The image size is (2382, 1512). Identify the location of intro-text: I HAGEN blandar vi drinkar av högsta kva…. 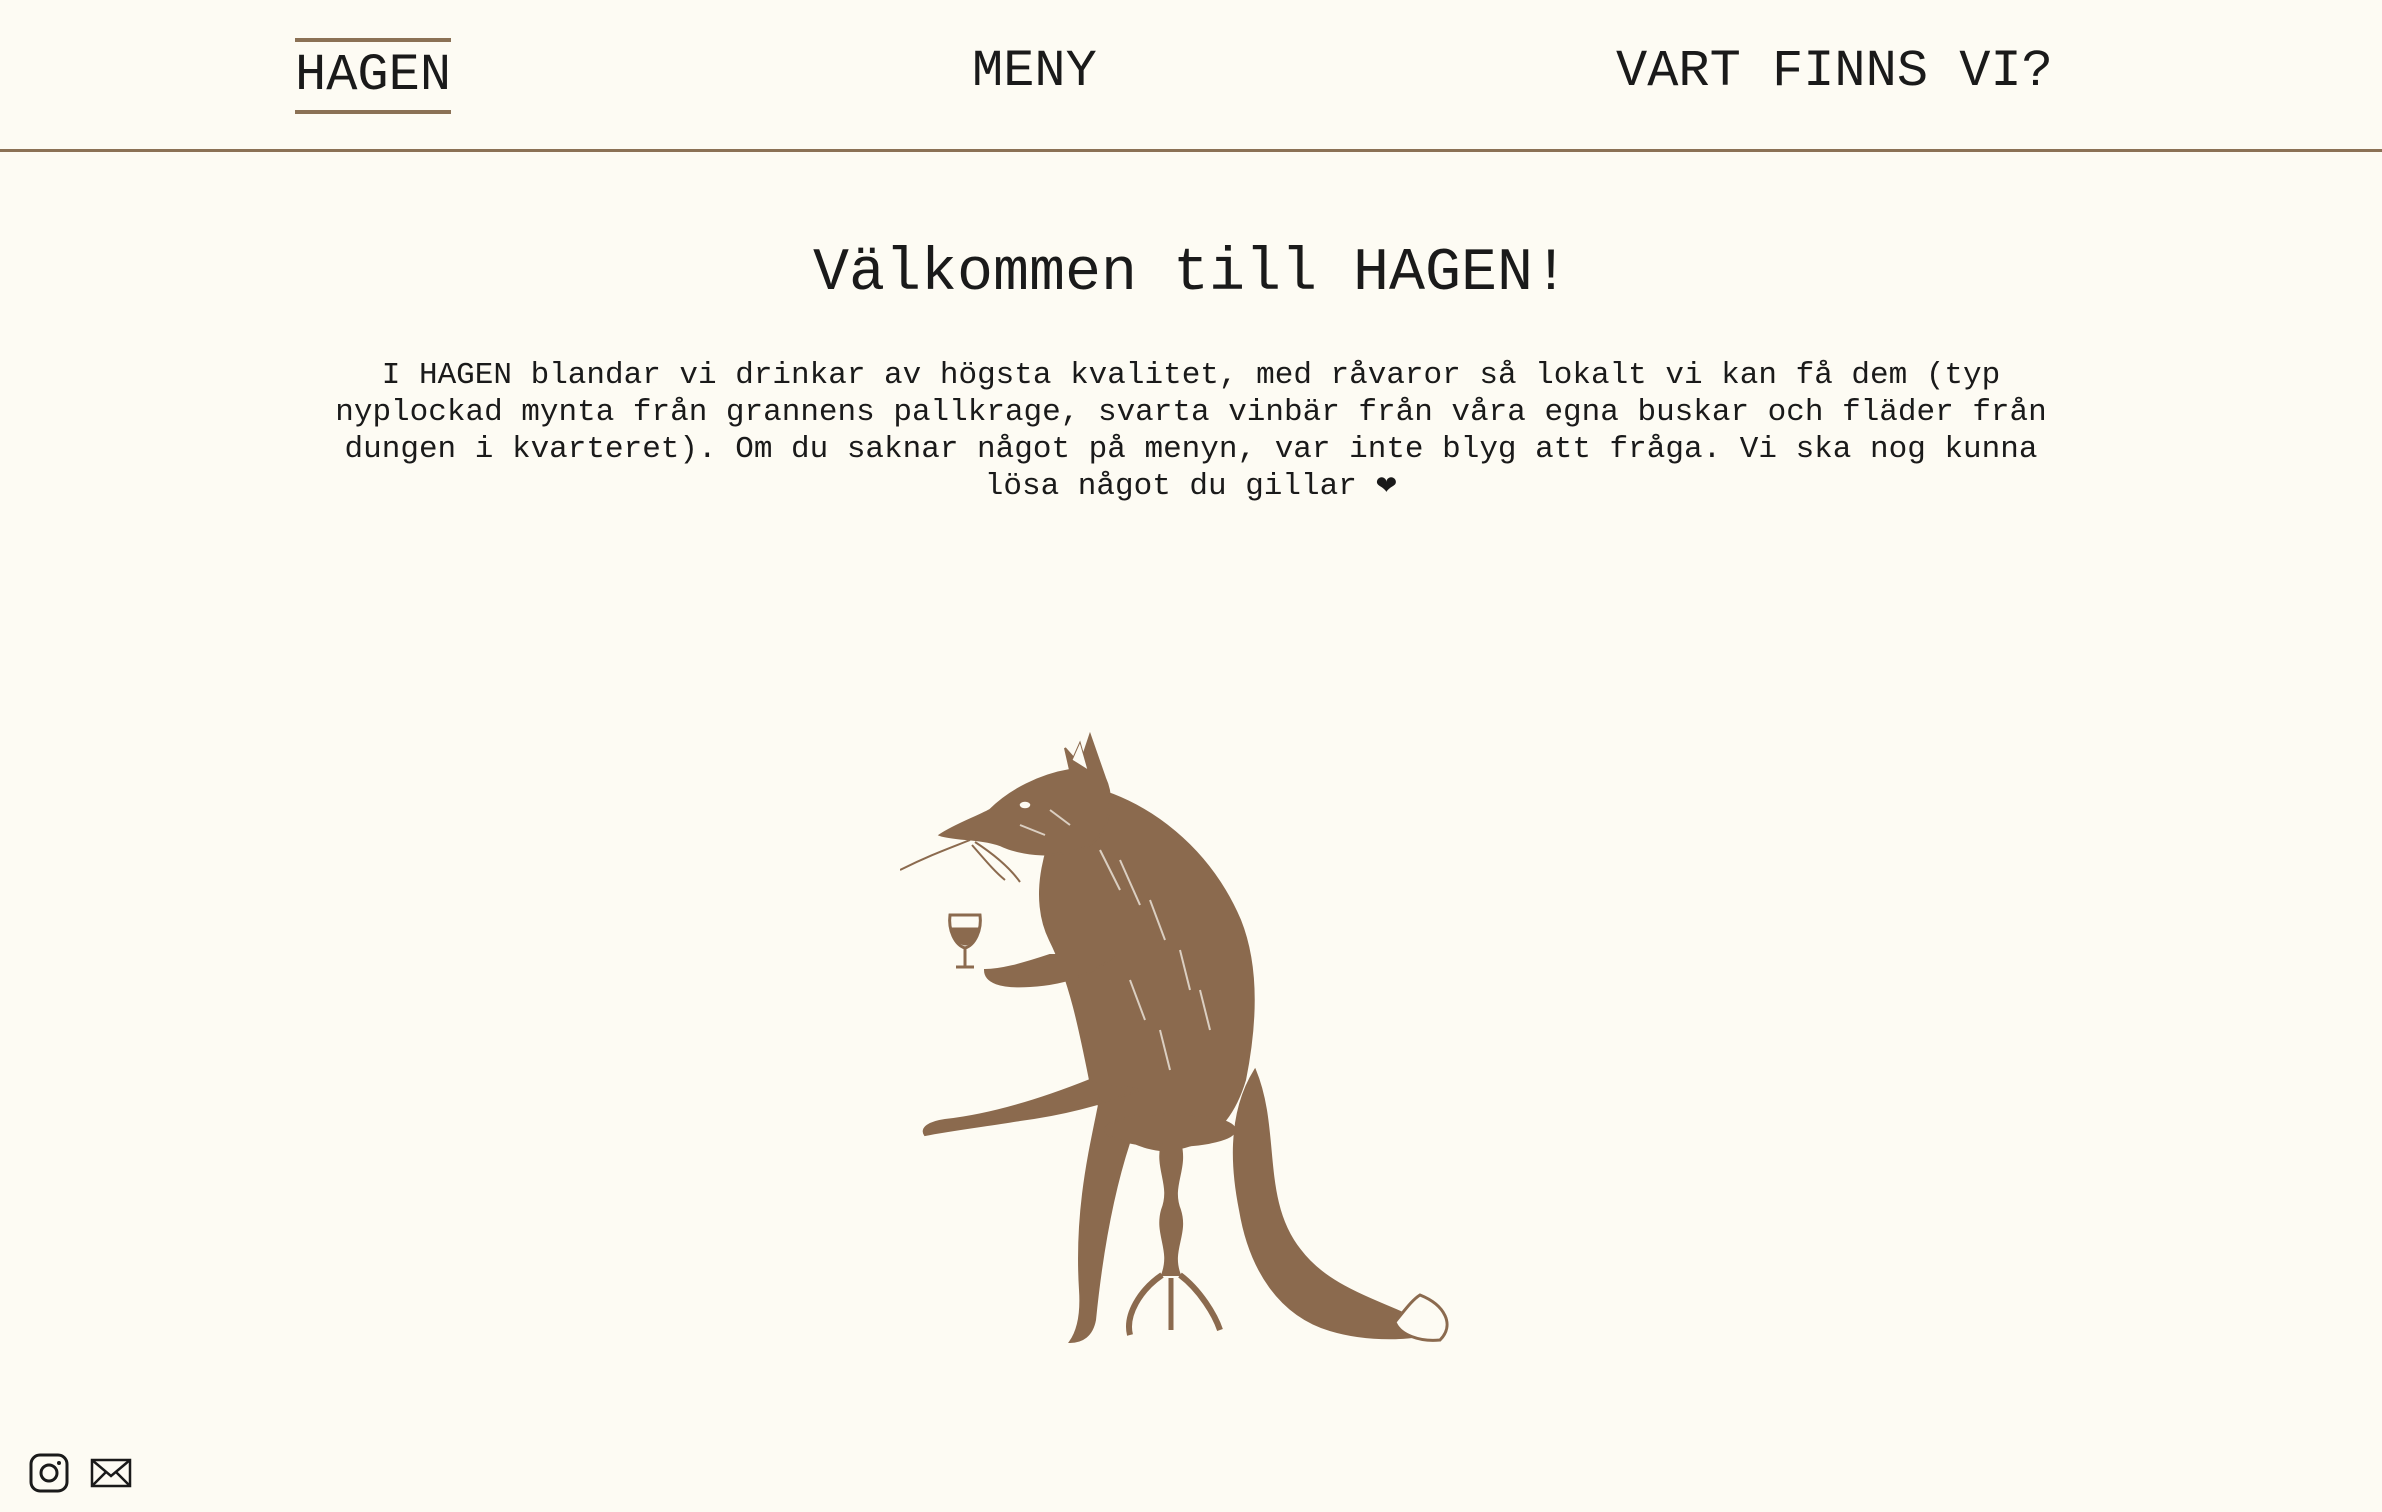
(1191, 431).